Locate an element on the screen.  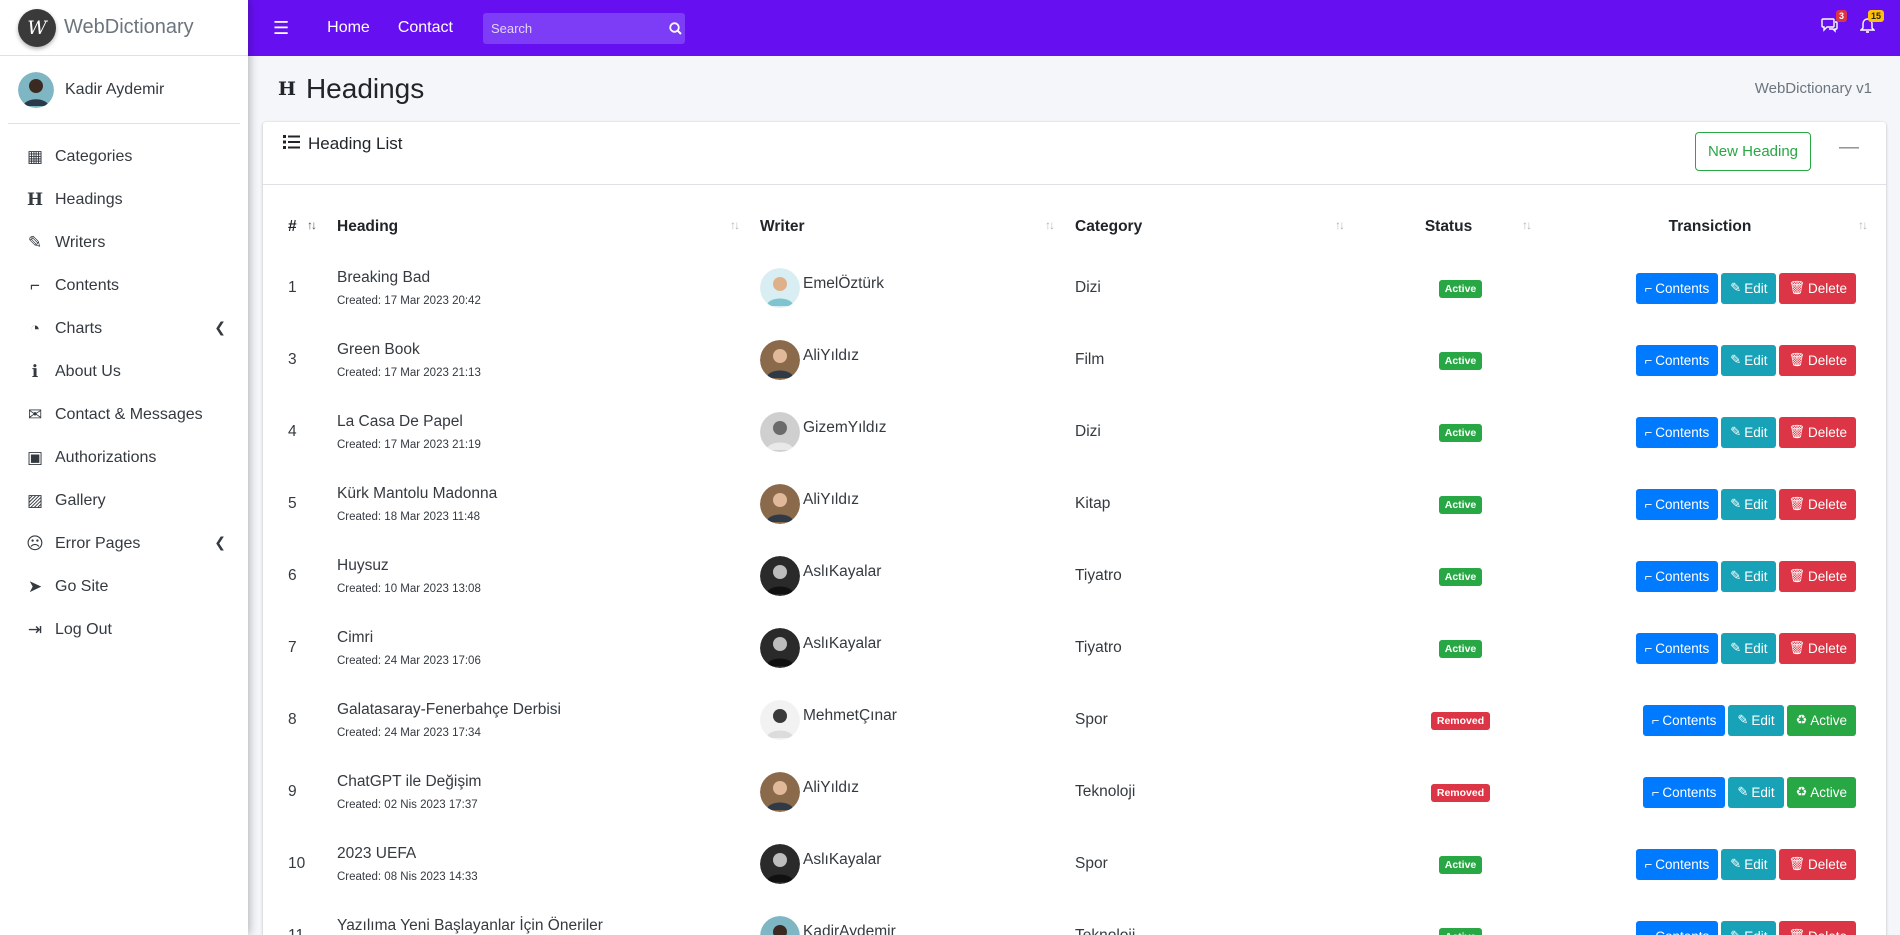
heading-title: Kürk Mantolu Madonna is located at coordinates (543, 494).